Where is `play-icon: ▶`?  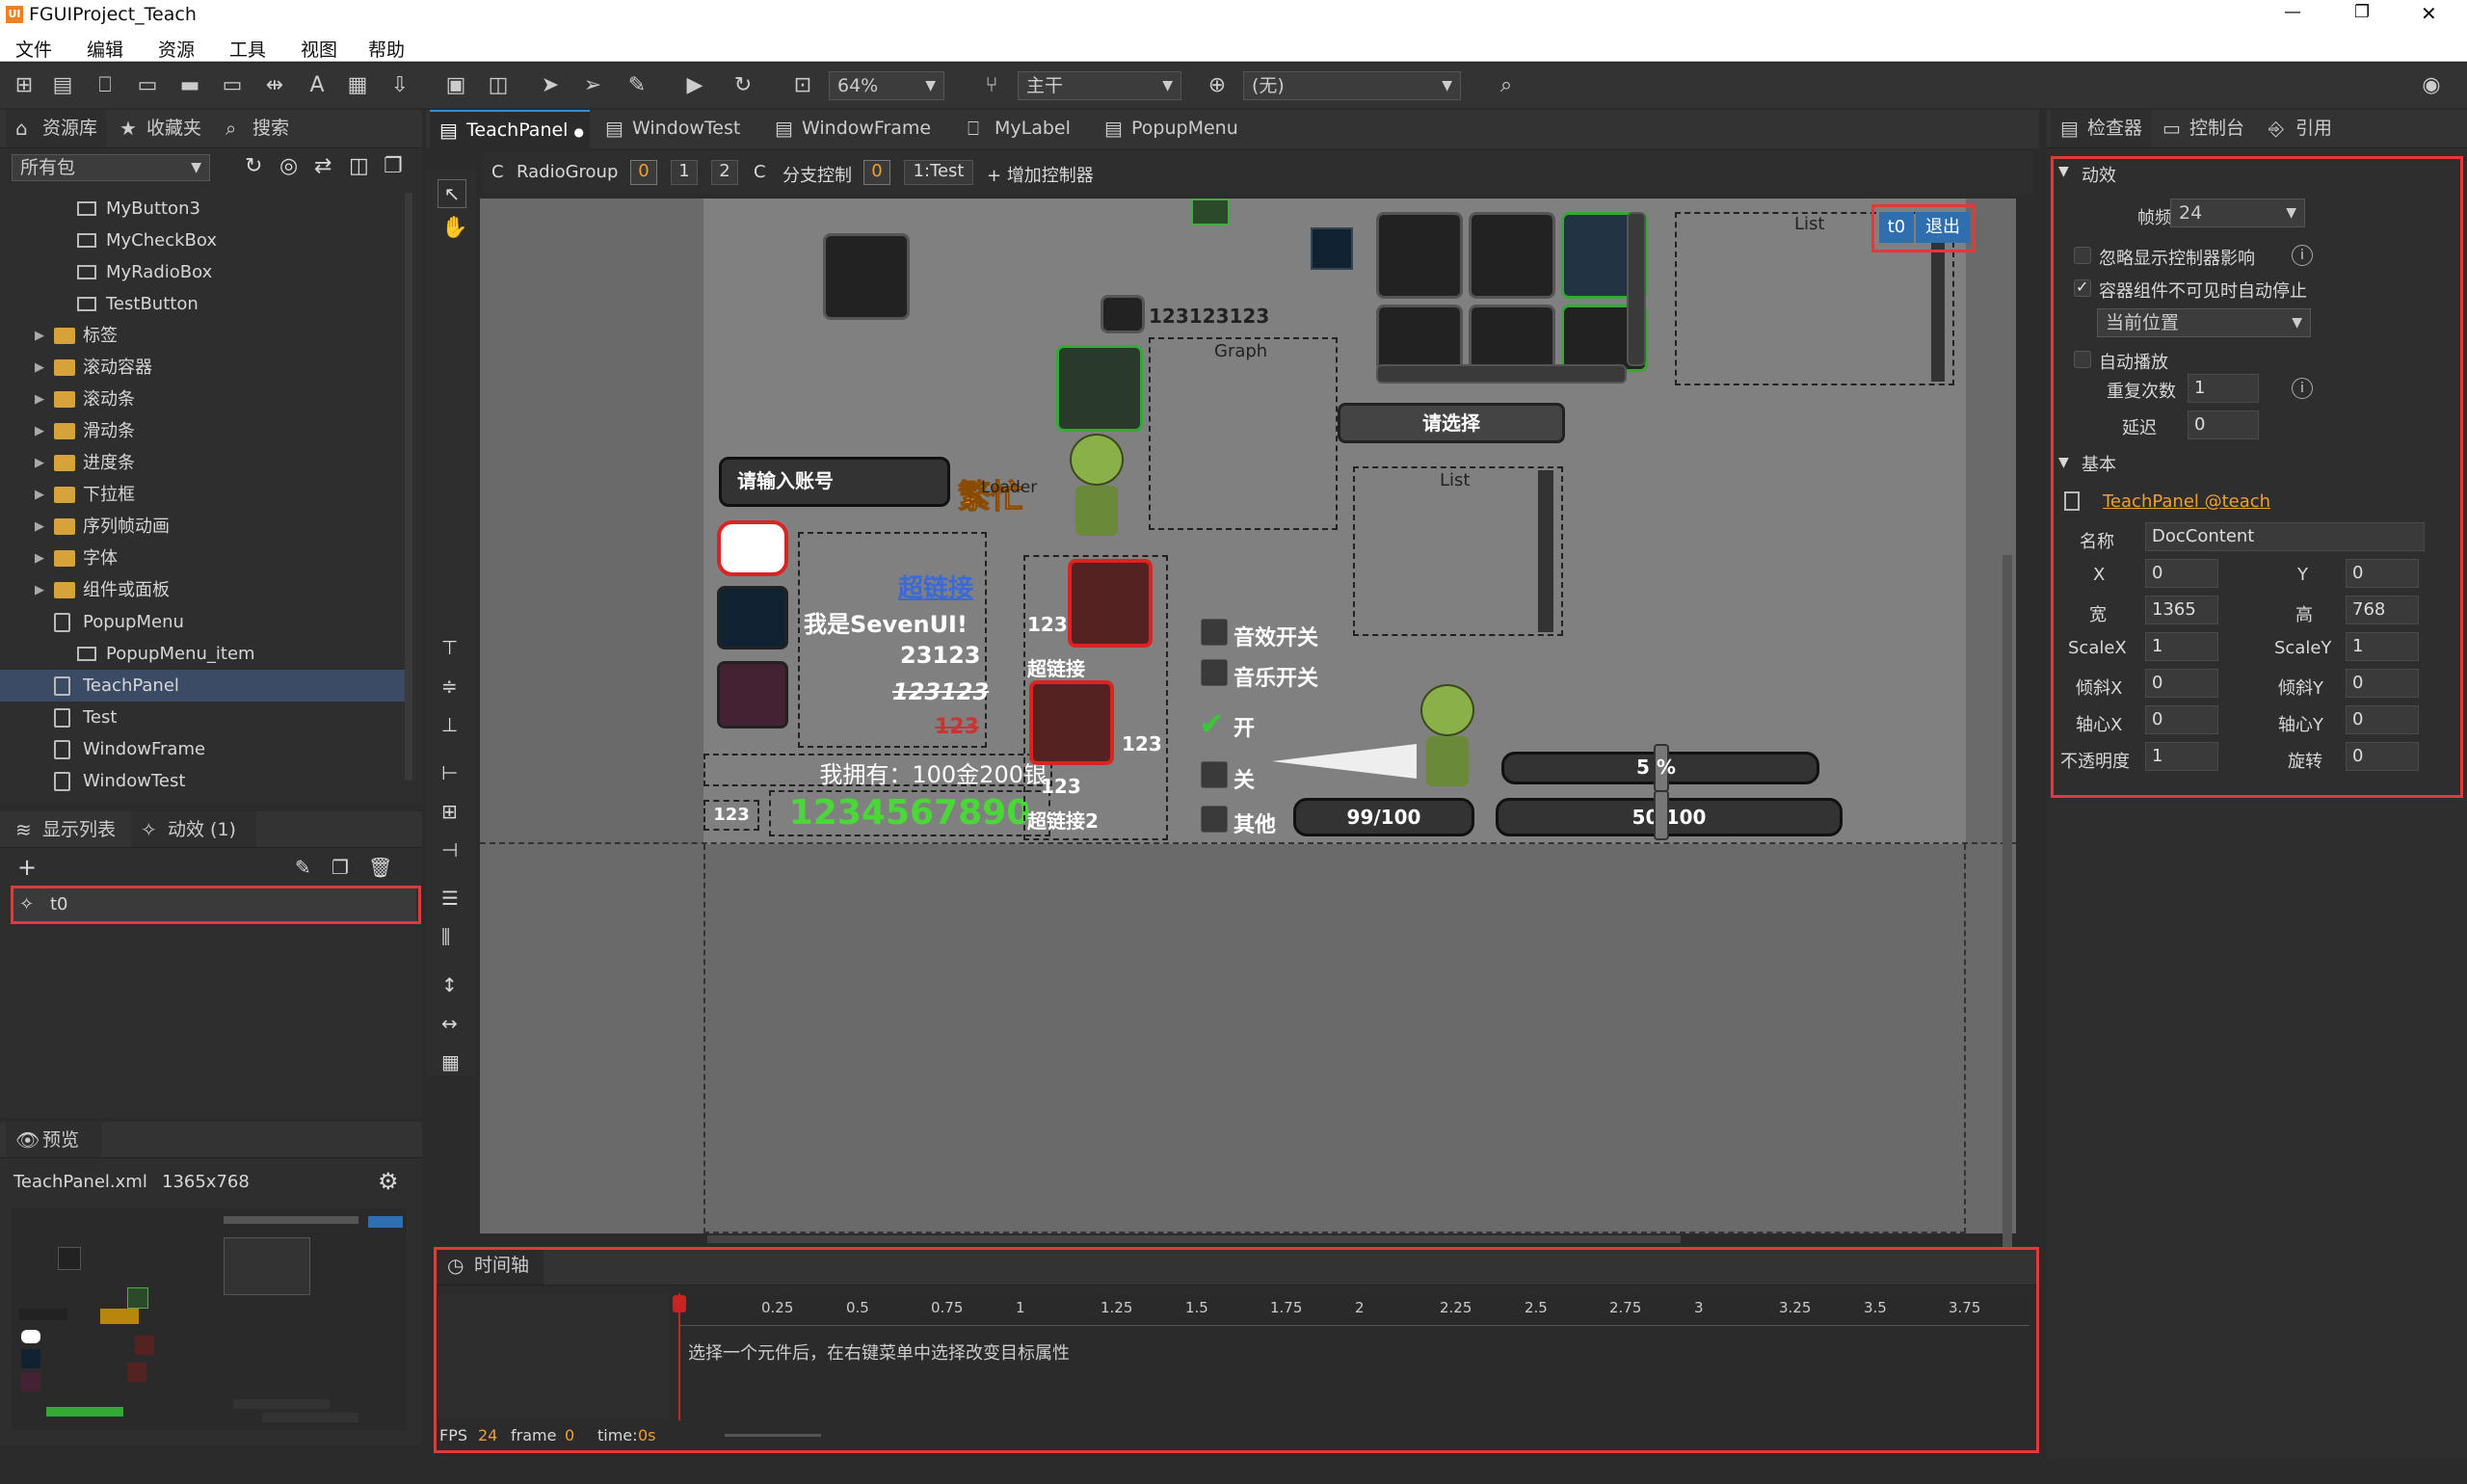 play-icon: ▶ is located at coordinates (694, 85).